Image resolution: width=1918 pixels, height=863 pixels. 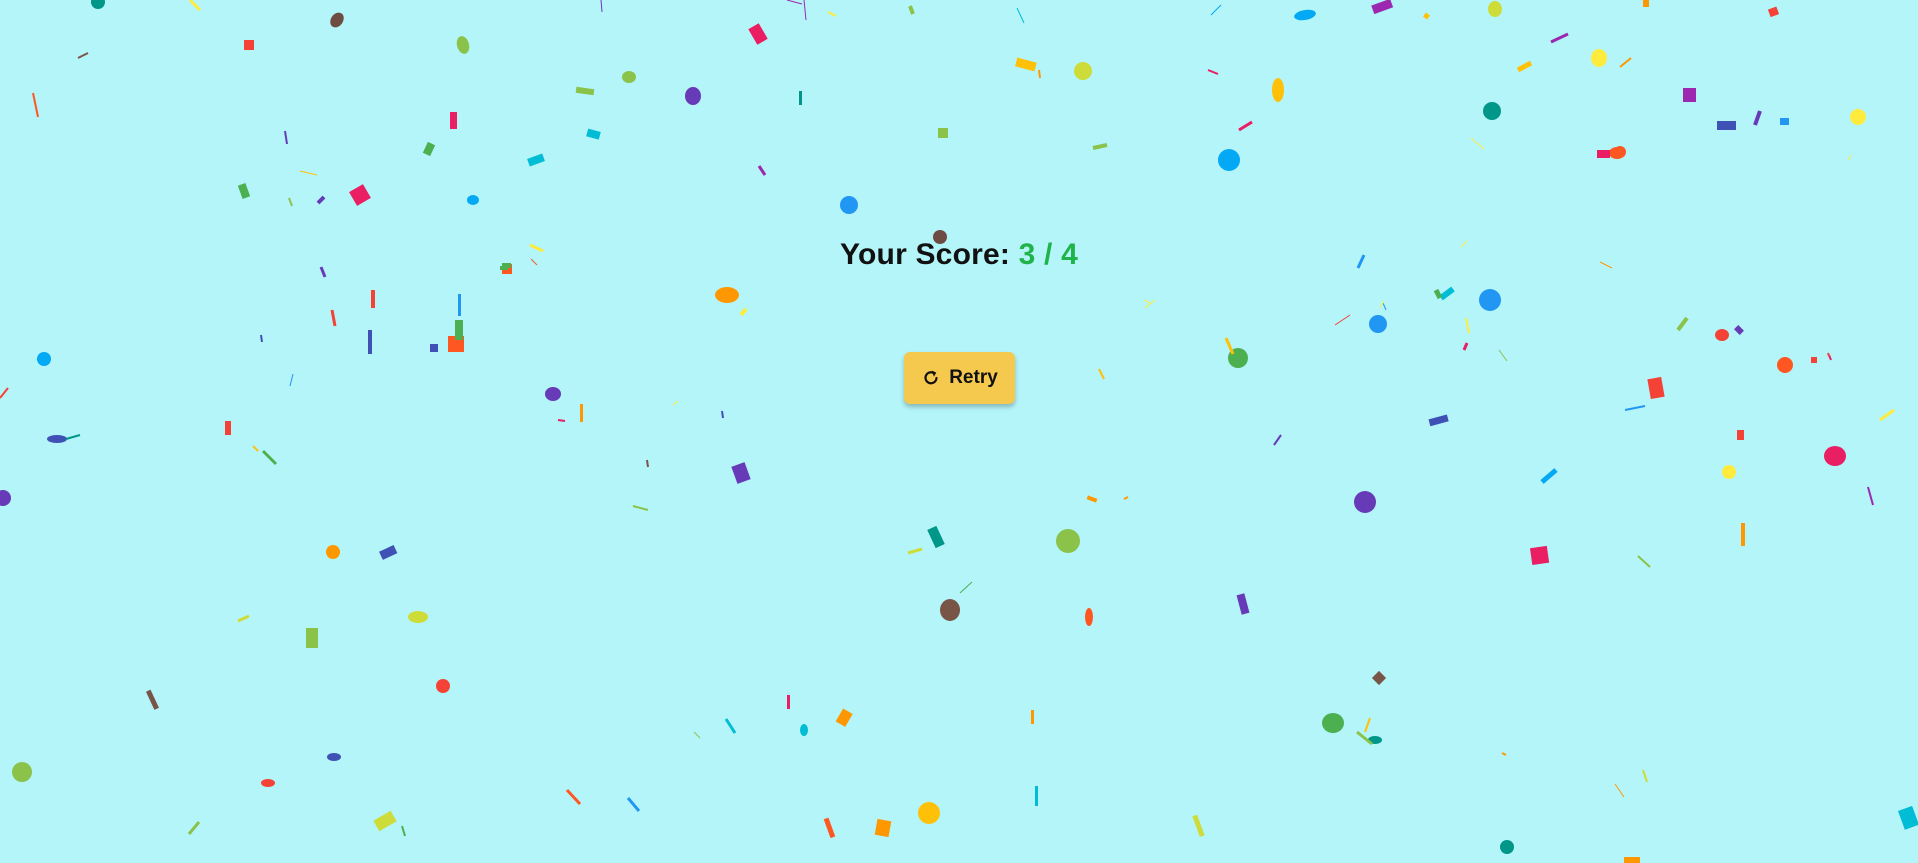 What do you see at coordinates (973, 377) in the screenshot?
I see `retry-label: Retry` at bounding box center [973, 377].